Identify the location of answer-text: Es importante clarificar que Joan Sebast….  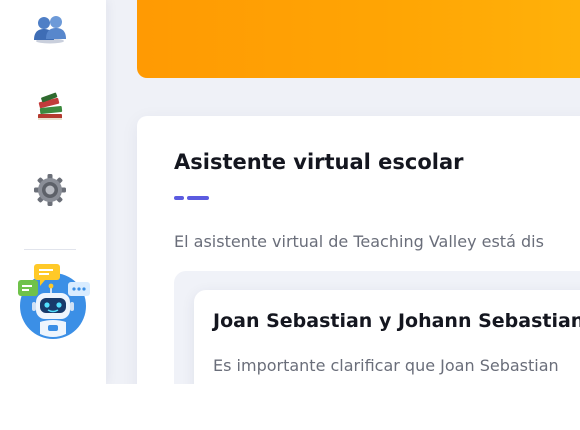
(386, 365).